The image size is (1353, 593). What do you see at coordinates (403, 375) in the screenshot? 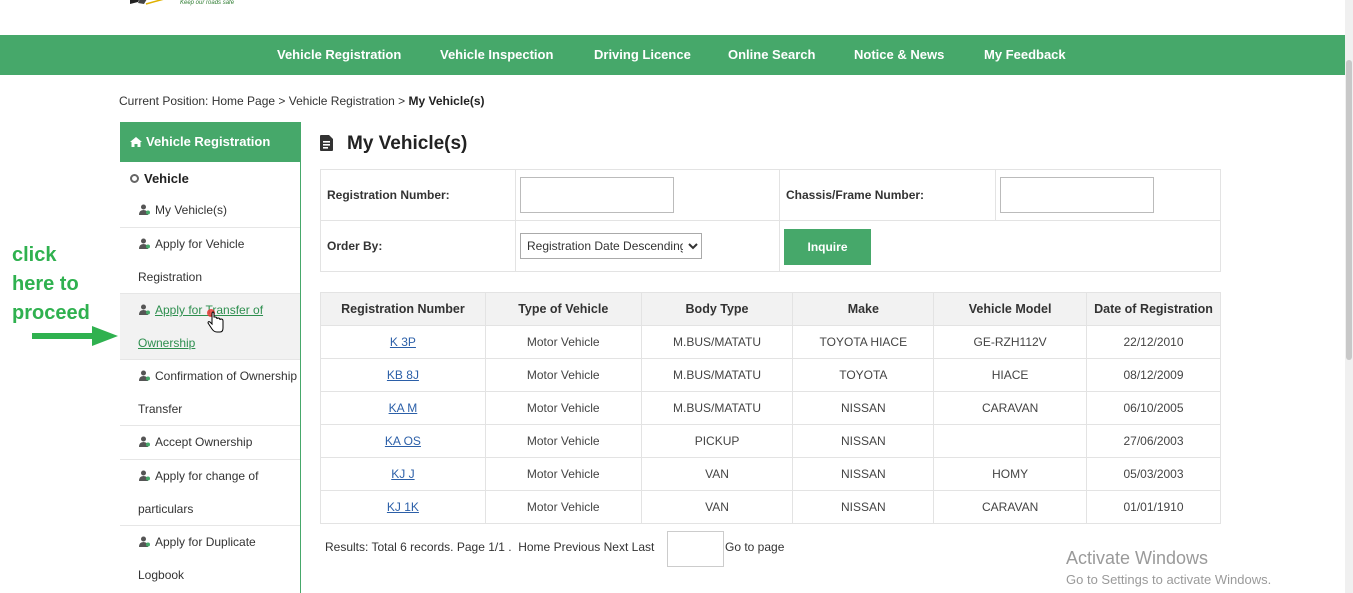
I see `registration-link: KB 8J` at bounding box center [403, 375].